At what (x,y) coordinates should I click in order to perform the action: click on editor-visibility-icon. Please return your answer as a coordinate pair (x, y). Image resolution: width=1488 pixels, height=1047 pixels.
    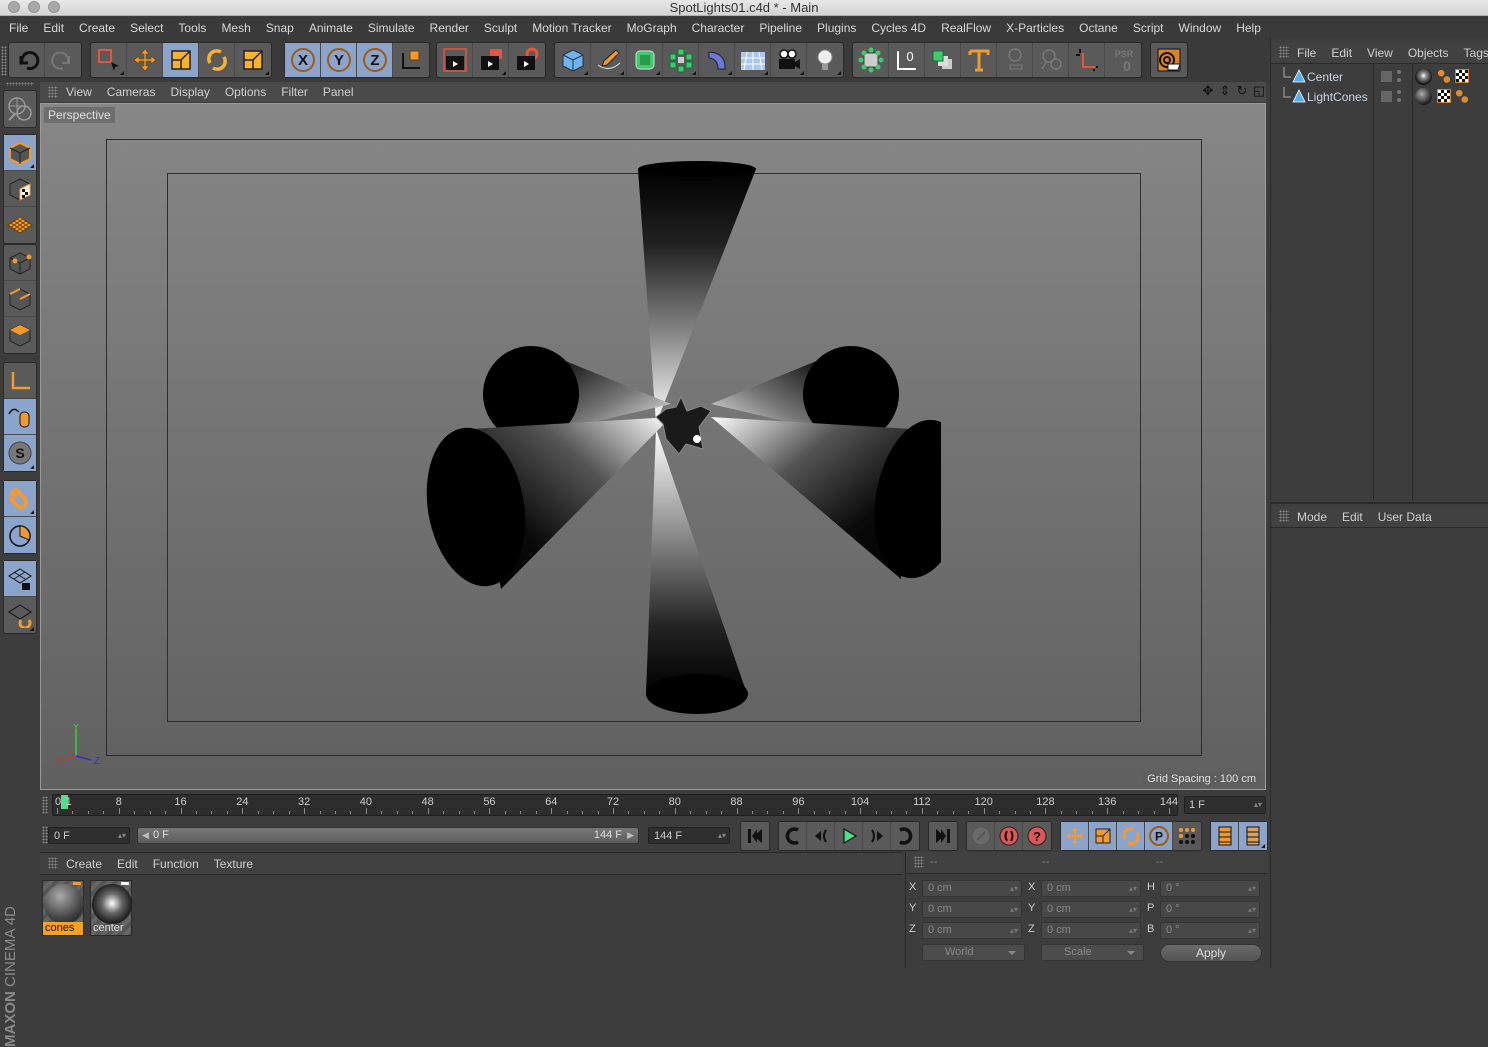
    Looking at the image, I should click on (1386, 76).